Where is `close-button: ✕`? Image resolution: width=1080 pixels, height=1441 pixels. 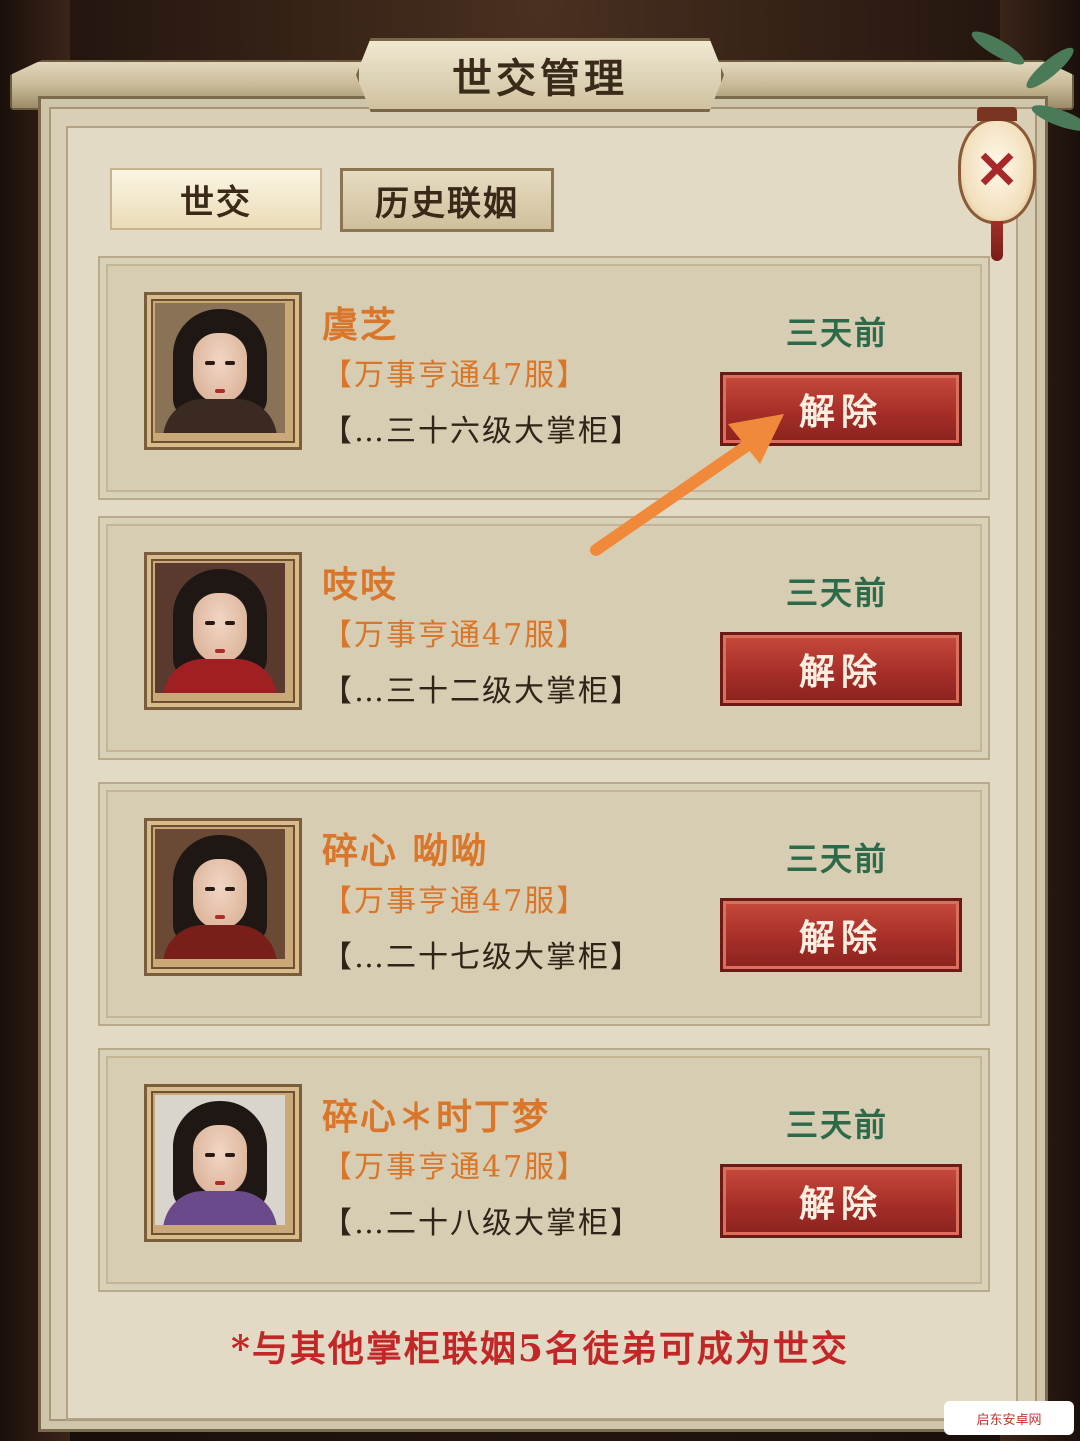 close-button: ✕ is located at coordinates (997, 184).